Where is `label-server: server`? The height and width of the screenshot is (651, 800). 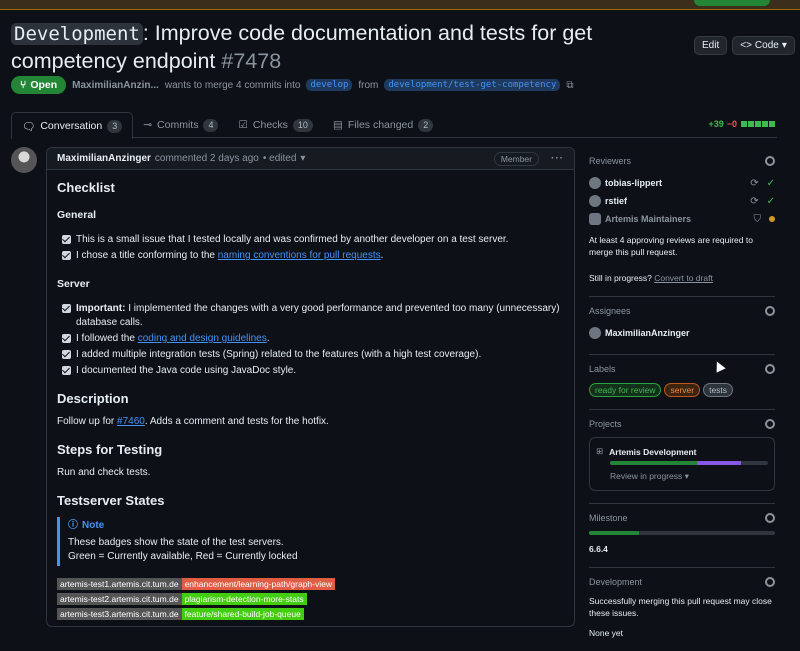 label-server: server is located at coordinates (682, 390).